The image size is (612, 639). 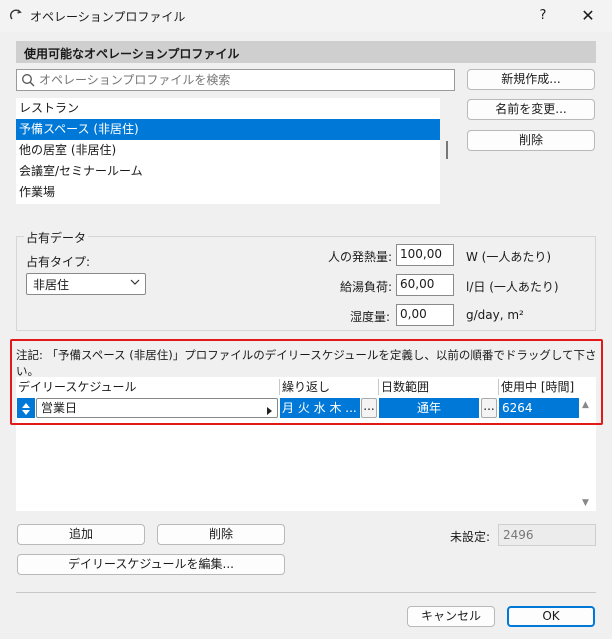 What do you see at coordinates (360, 257) in the screenshot?
I see `heat-label: 人の発熱量:` at bounding box center [360, 257].